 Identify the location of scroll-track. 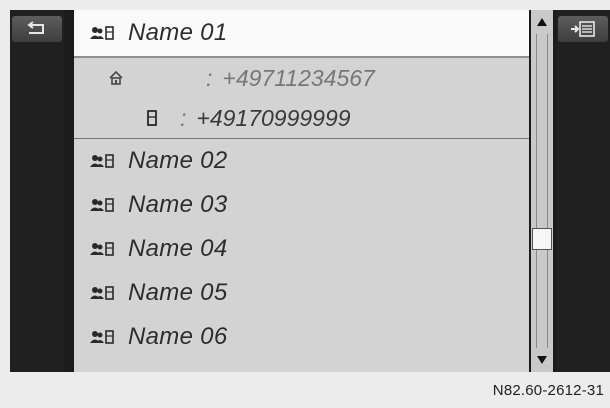
(542, 191).